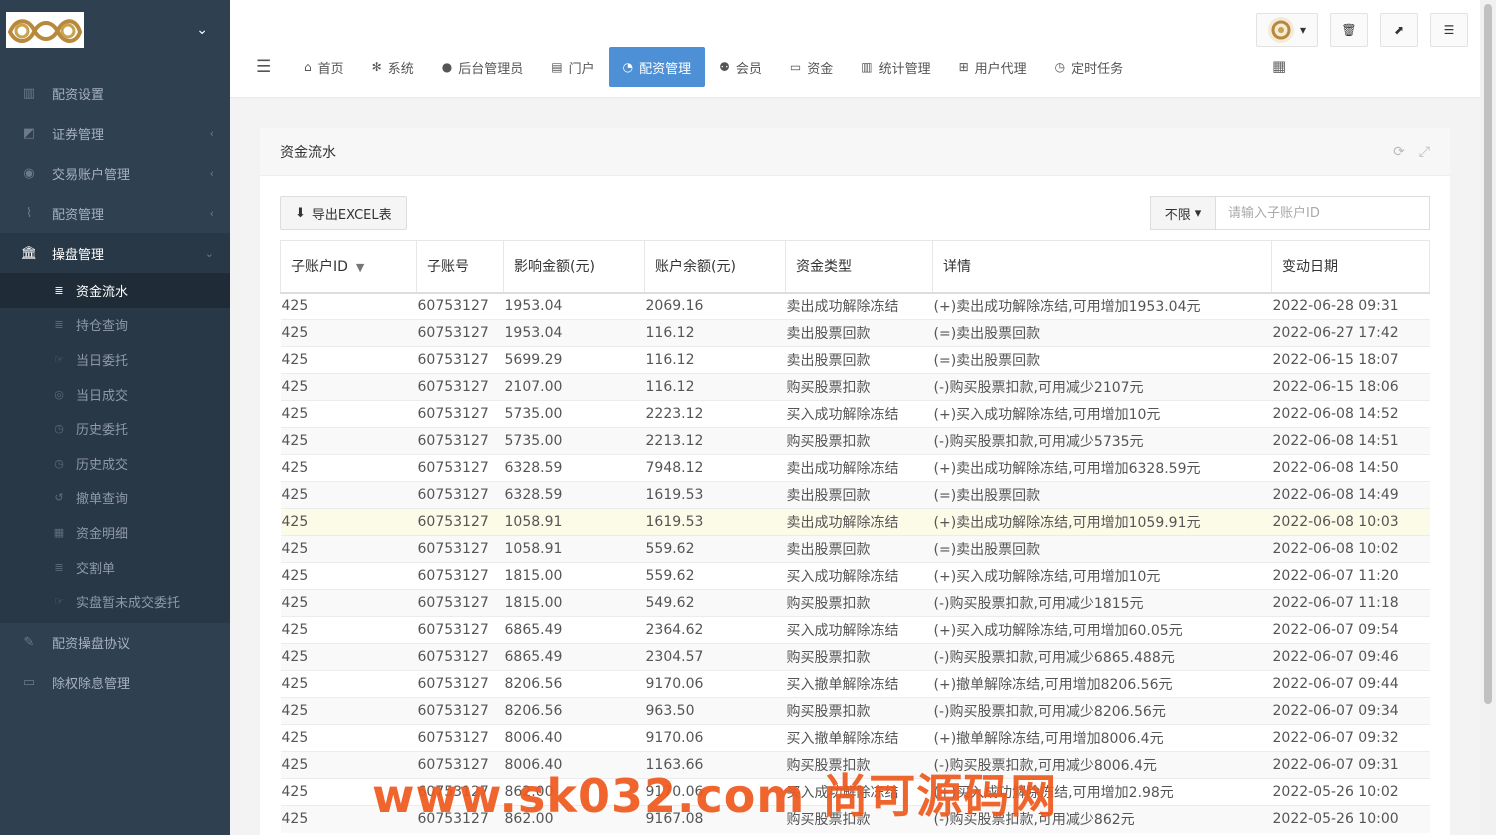 The image size is (1496, 835). What do you see at coordinates (572, 67) in the screenshot?
I see `tab-window: ▤ 门户` at bounding box center [572, 67].